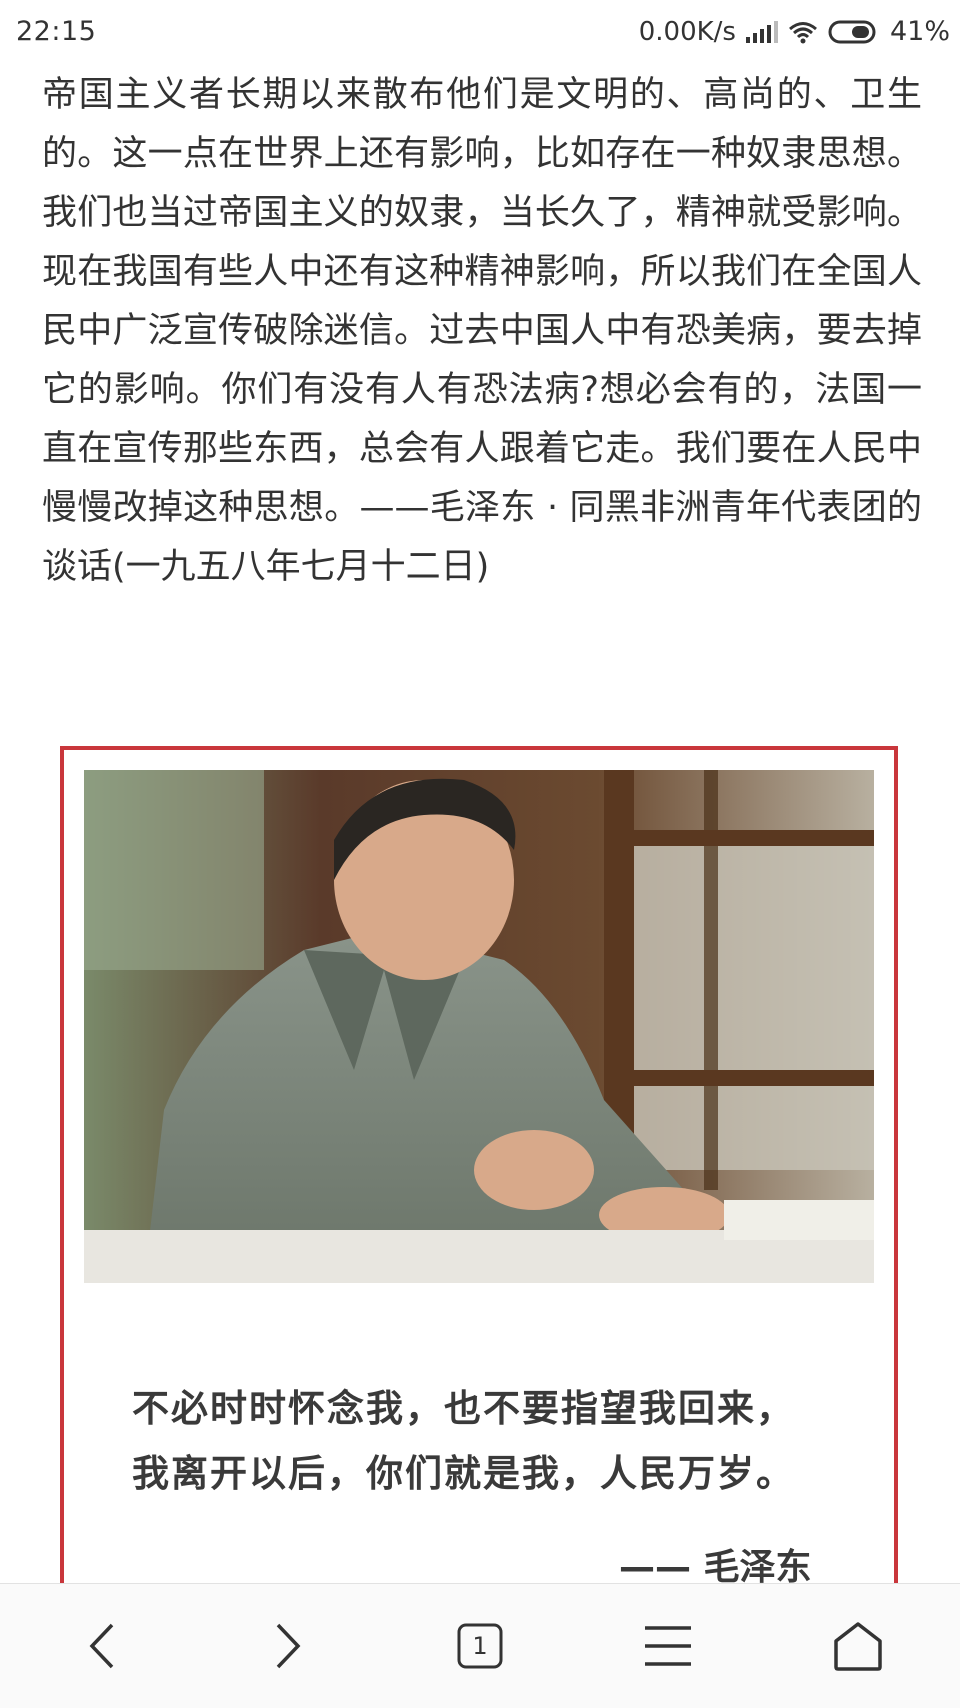 The height and width of the screenshot is (1708, 960). Describe the element at coordinates (463, 1473) in the screenshot. I see `quote-line-2: 我离开以后，你们就是我，人民万岁。` at that location.